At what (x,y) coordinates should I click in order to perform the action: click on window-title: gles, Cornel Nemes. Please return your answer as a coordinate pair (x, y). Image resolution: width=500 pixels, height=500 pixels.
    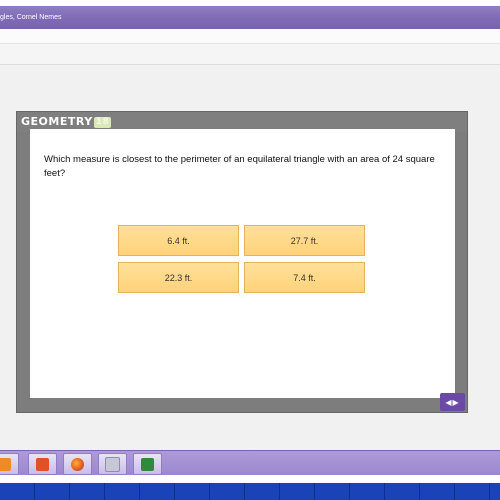
    Looking at the image, I should click on (31, 17).